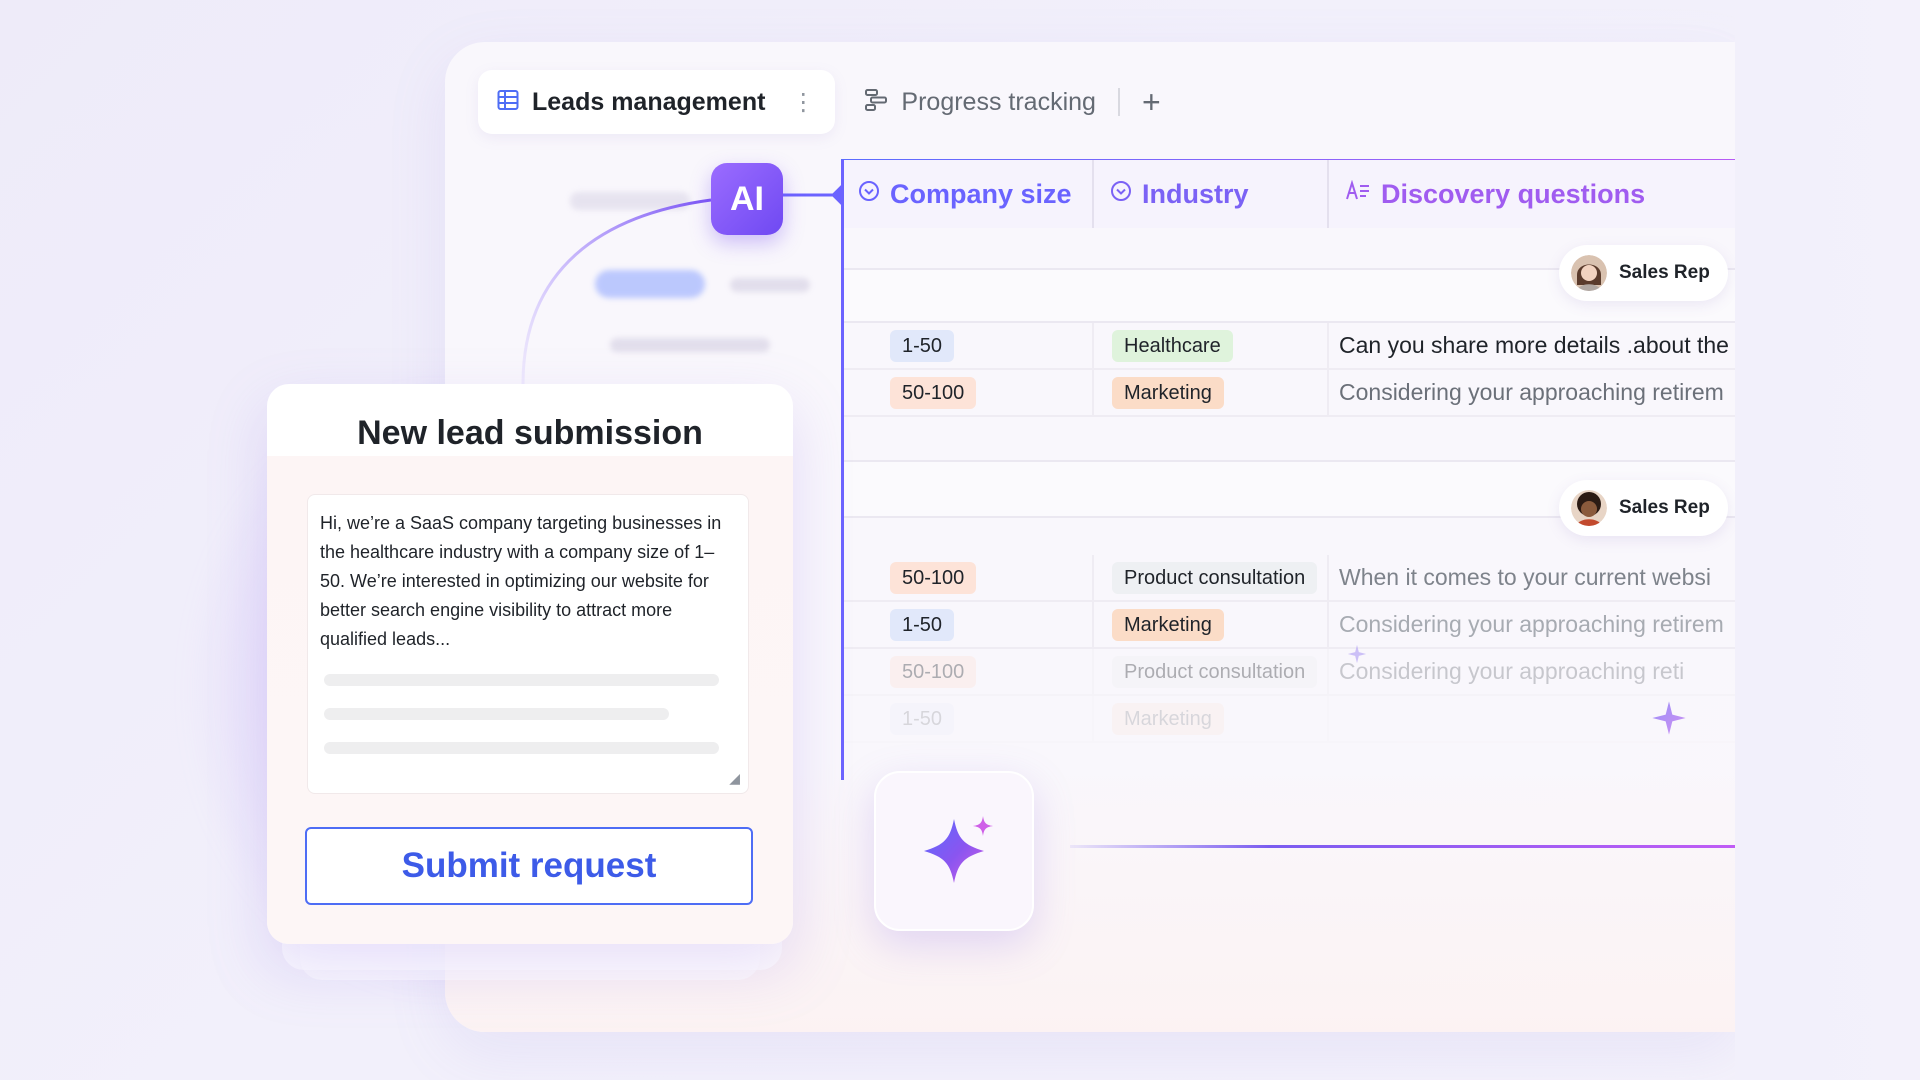 The height and width of the screenshot is (1080, 1920). Describe the element at coordinates (1534, 345) in the screenshot. I see `discovery-question-cell: Can you share more details .about the` at that location.